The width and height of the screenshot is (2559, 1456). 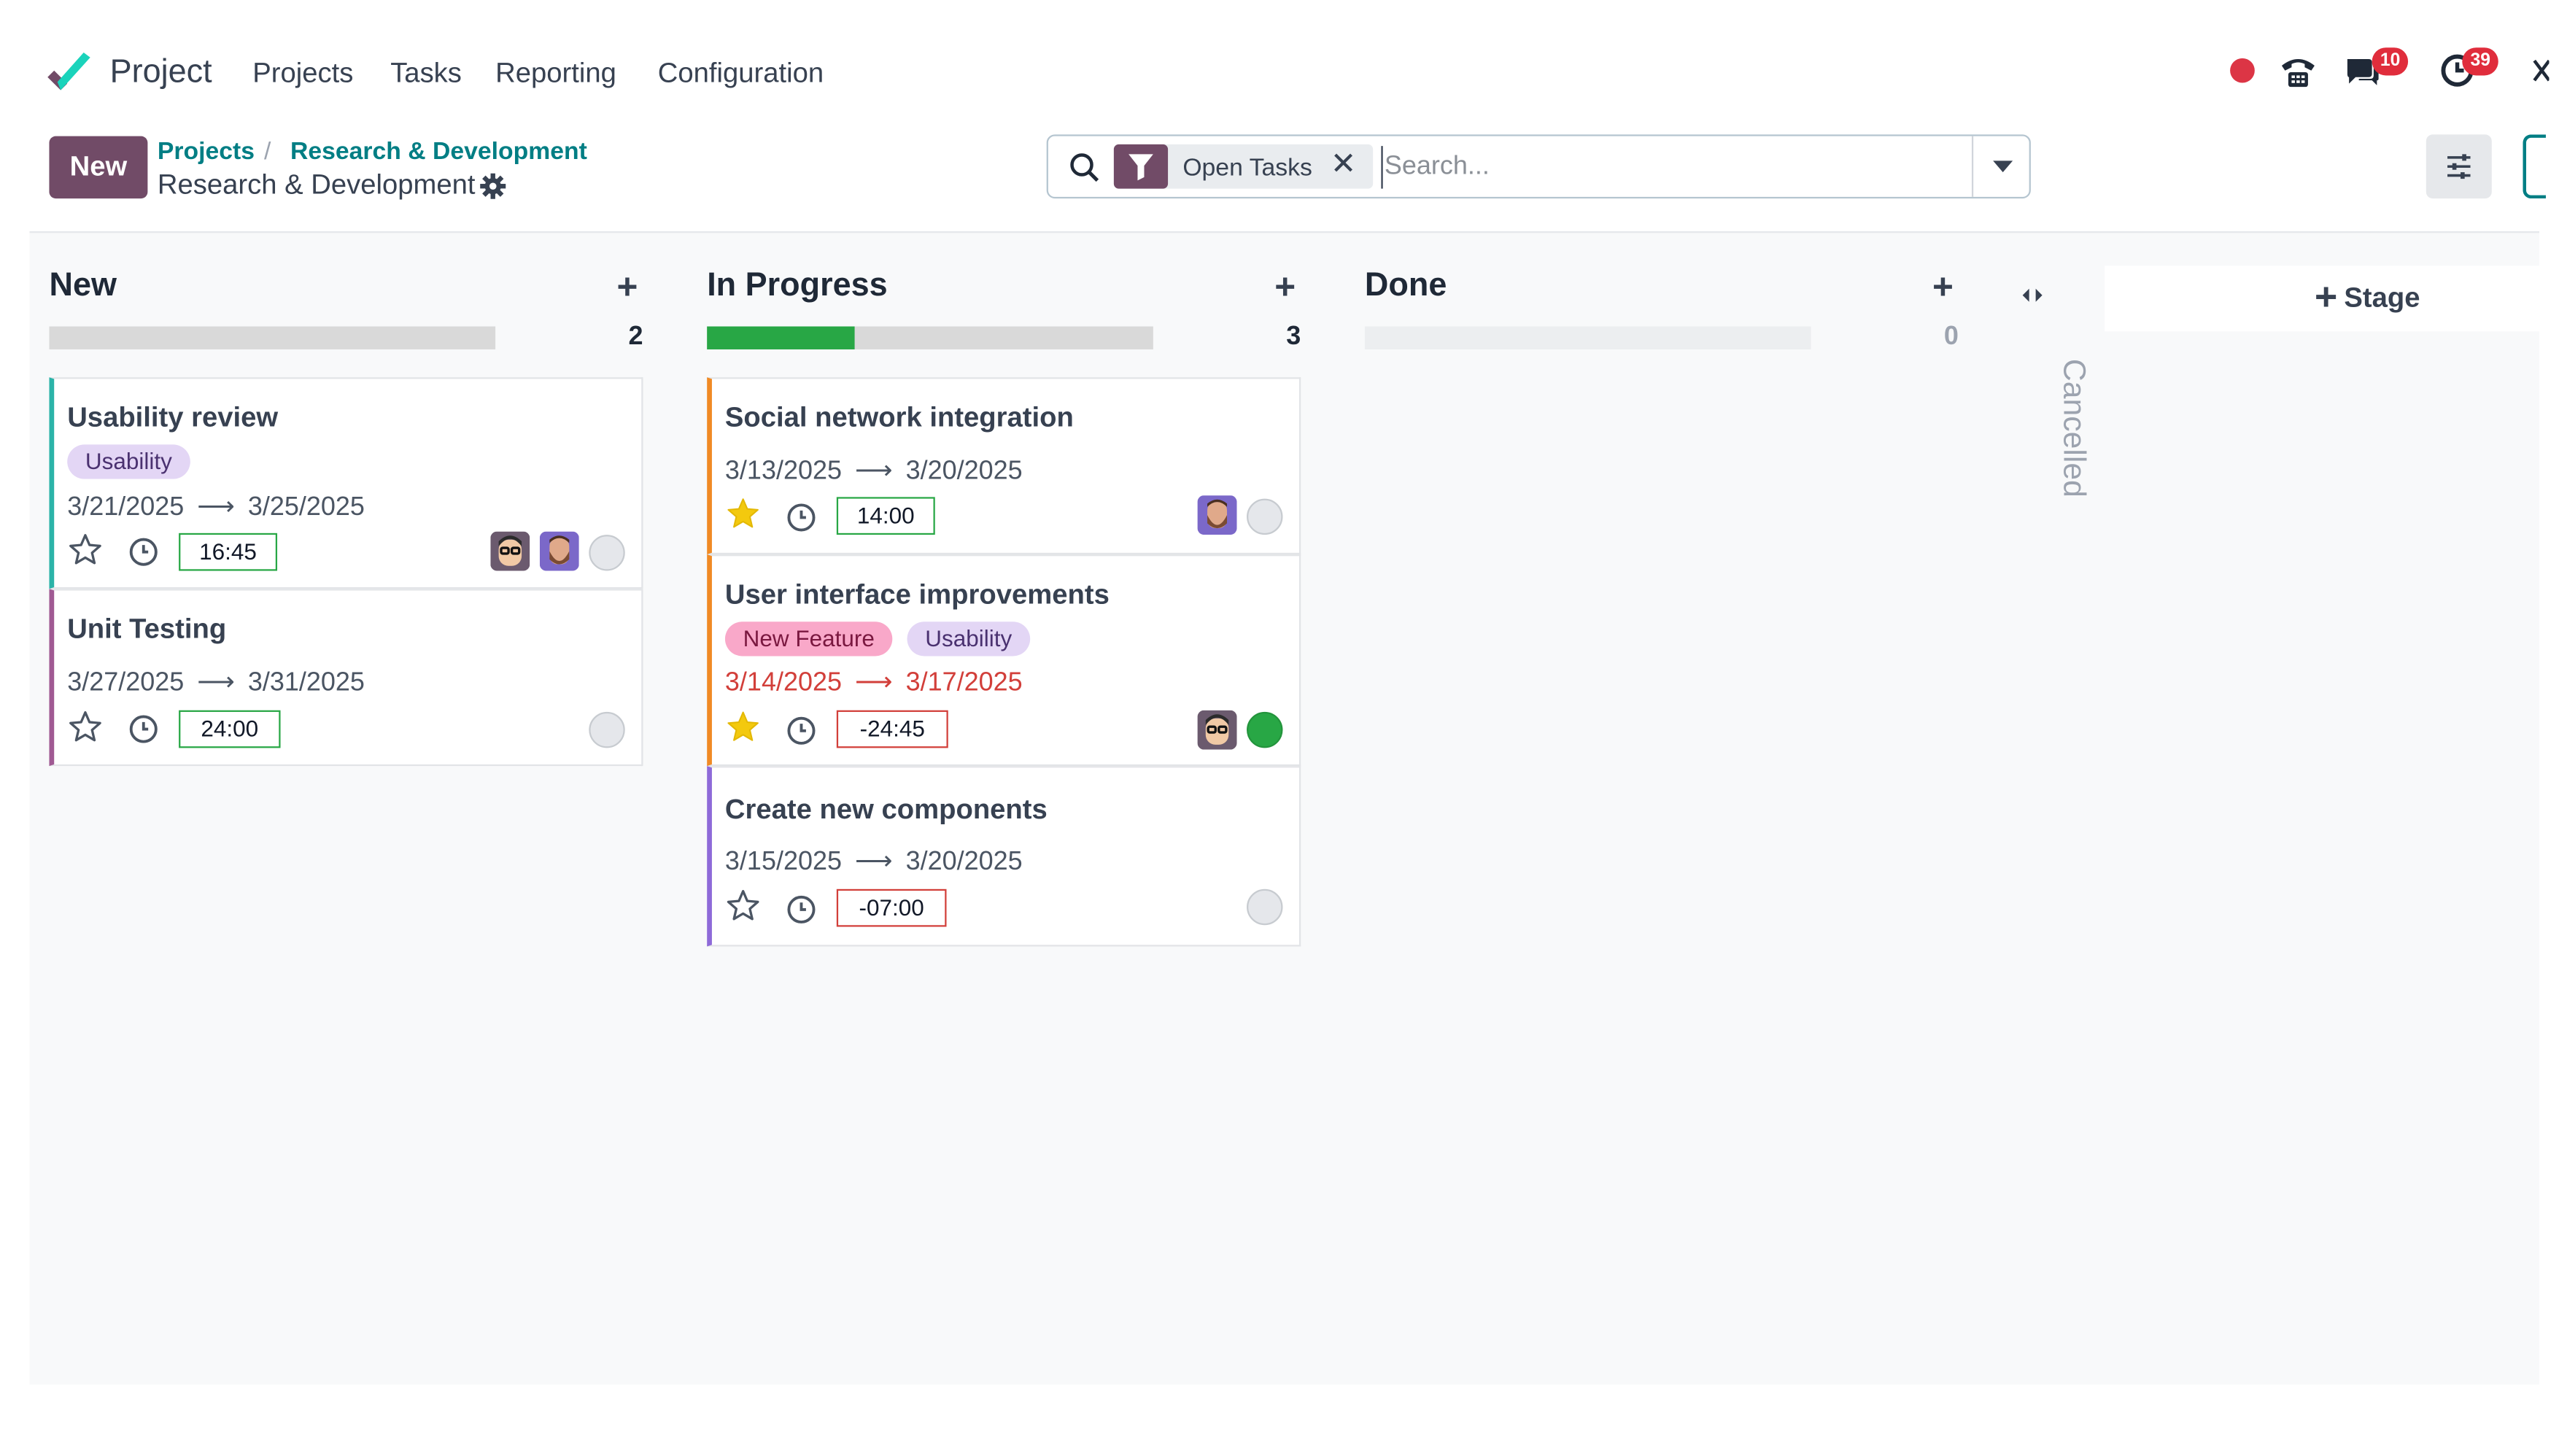 What do you see at coordinates (493, 186) in the screenshot?
I see `gear-icon` at bounding box center [493, 186].